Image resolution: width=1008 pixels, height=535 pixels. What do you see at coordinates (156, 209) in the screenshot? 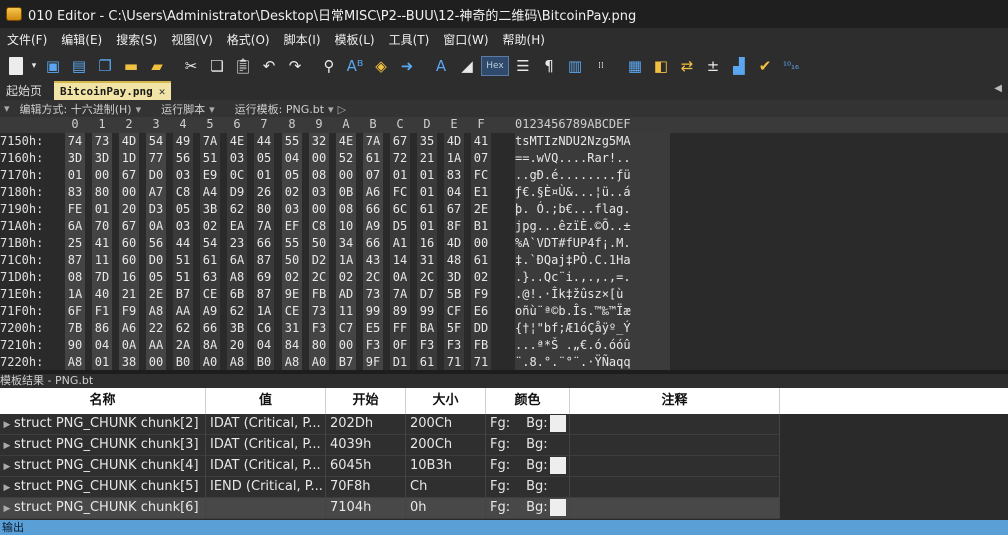
I see `hex-byte: D3` at bounding box center [156, 209].